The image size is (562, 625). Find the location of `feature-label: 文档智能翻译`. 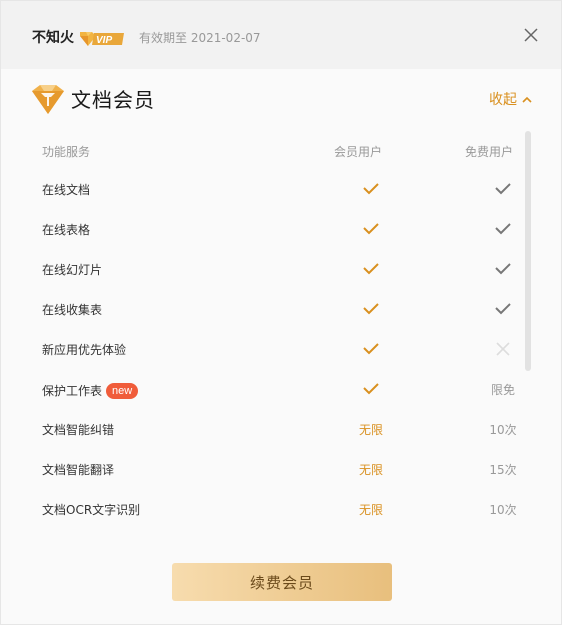

feature-label: 文档智能翻译 is located at coordinates (78, 470).